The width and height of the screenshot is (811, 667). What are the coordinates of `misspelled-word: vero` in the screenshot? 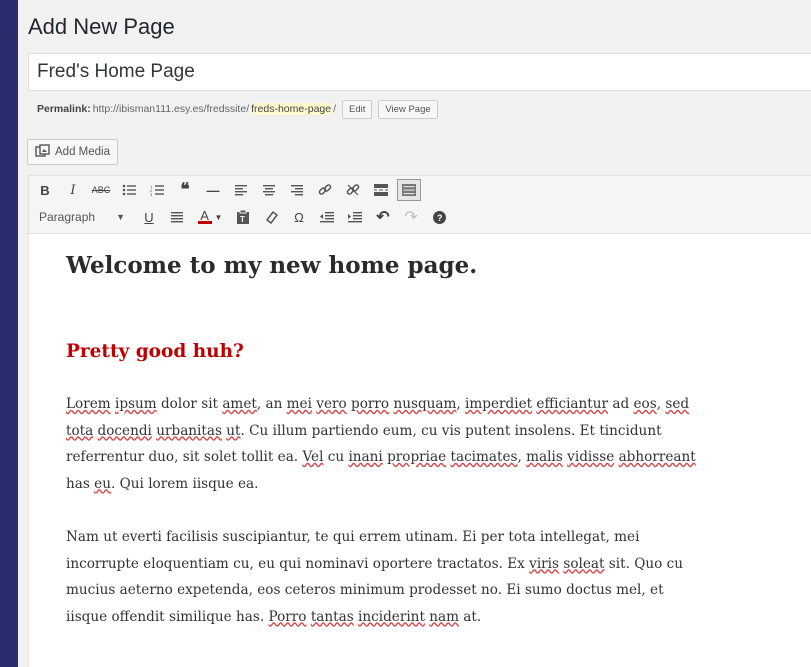 It's located at (331, 404).